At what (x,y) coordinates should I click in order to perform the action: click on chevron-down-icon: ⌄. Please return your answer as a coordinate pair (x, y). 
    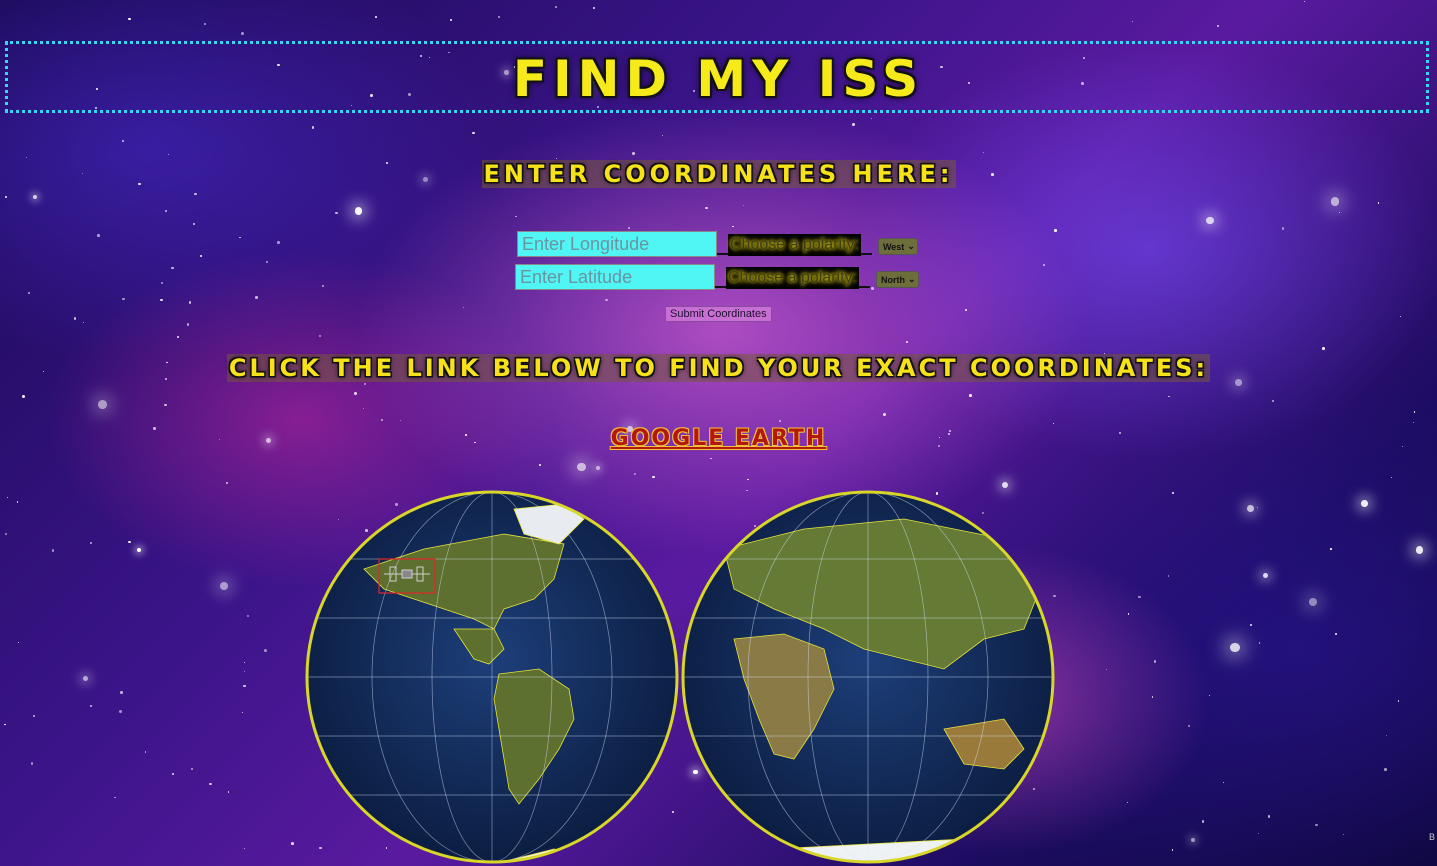
    Looking at the image, I should click on (911, 279).